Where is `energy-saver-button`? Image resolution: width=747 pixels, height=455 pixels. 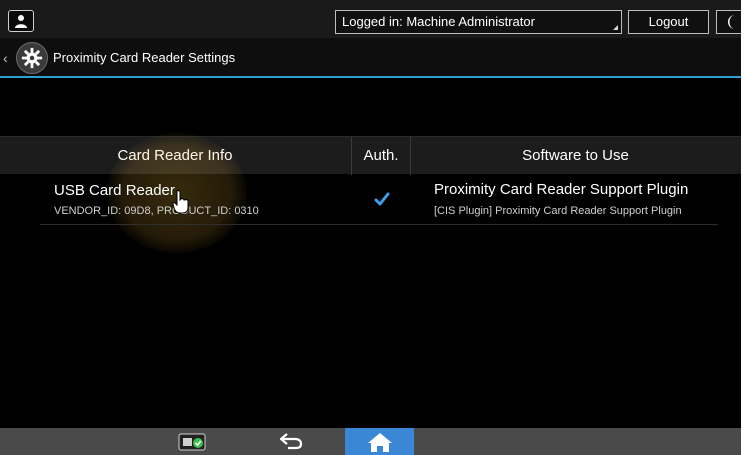 energy-saver-button is located at coordinates (728, 22).